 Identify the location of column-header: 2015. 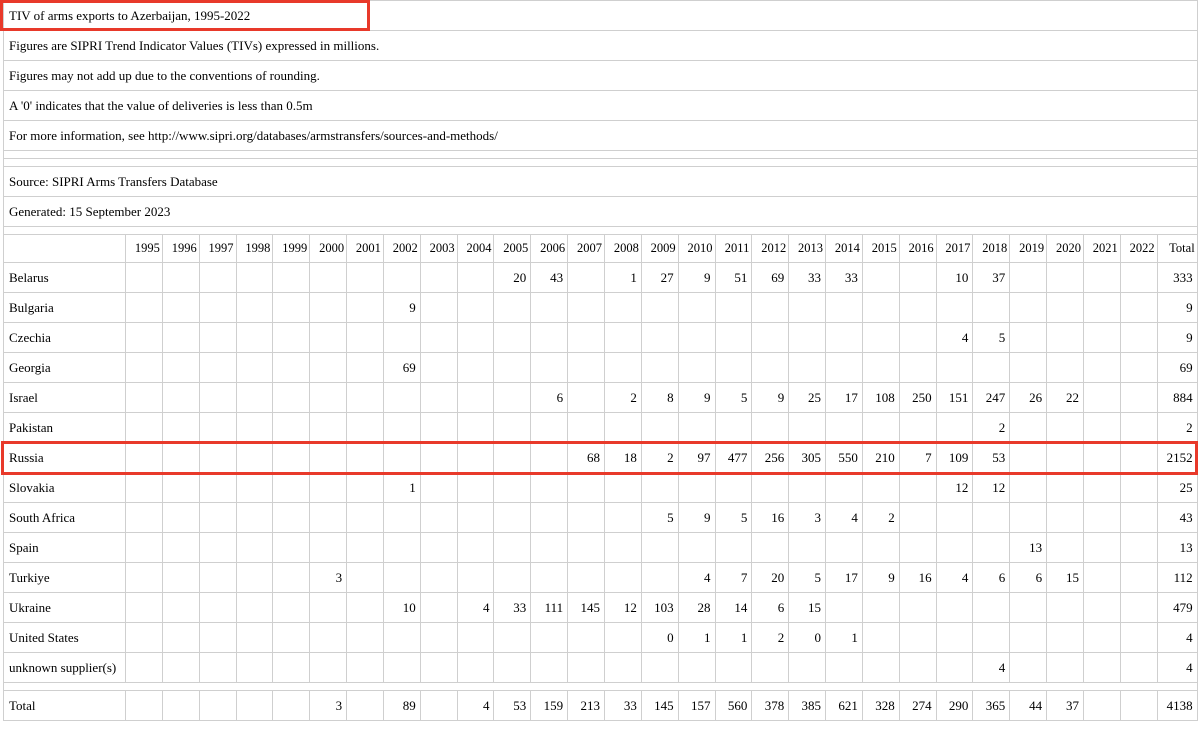
(880, 248).